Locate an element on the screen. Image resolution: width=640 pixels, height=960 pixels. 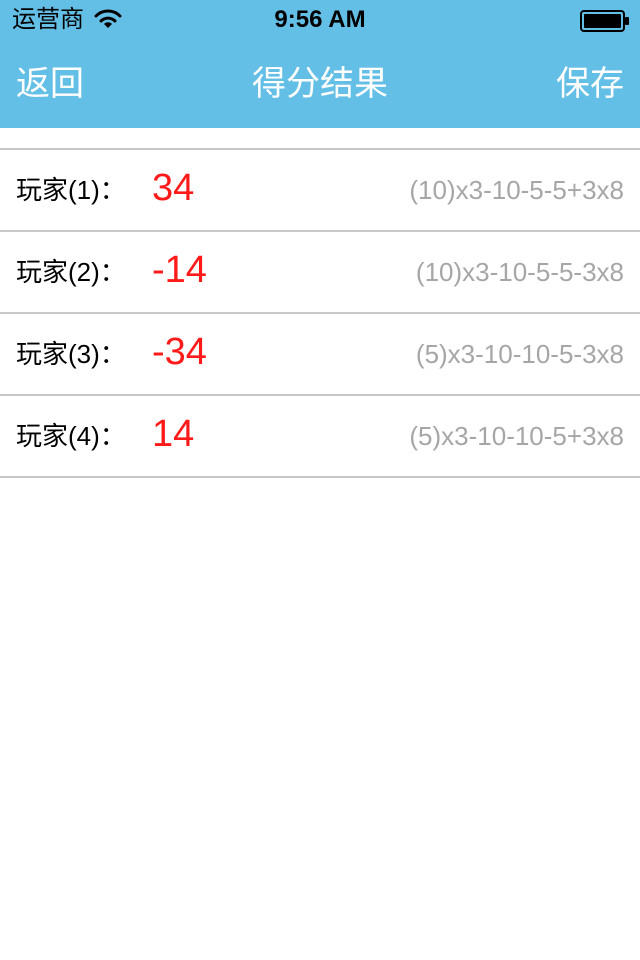
player-score: -34 is located at coordinates (179, 352).